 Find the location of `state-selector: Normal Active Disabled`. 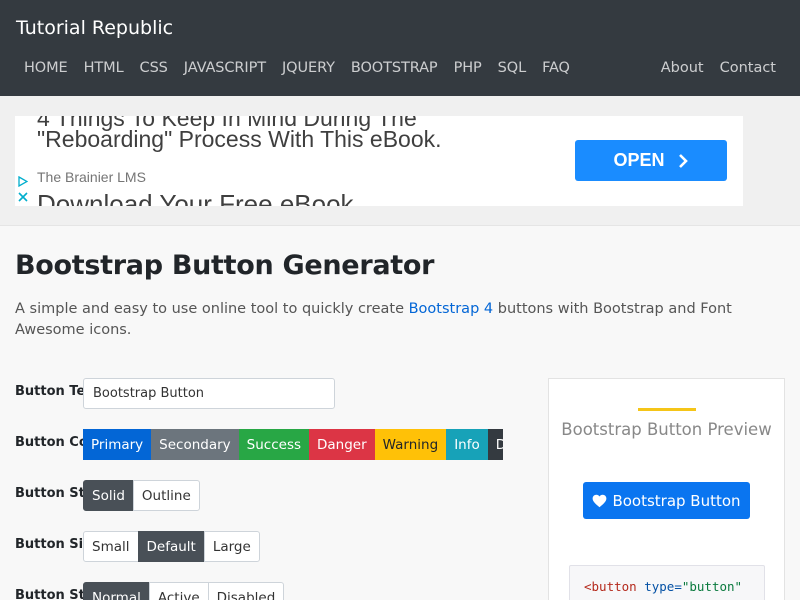

state-selector: Normal Active Disabled is located at coordinates (184, 591).